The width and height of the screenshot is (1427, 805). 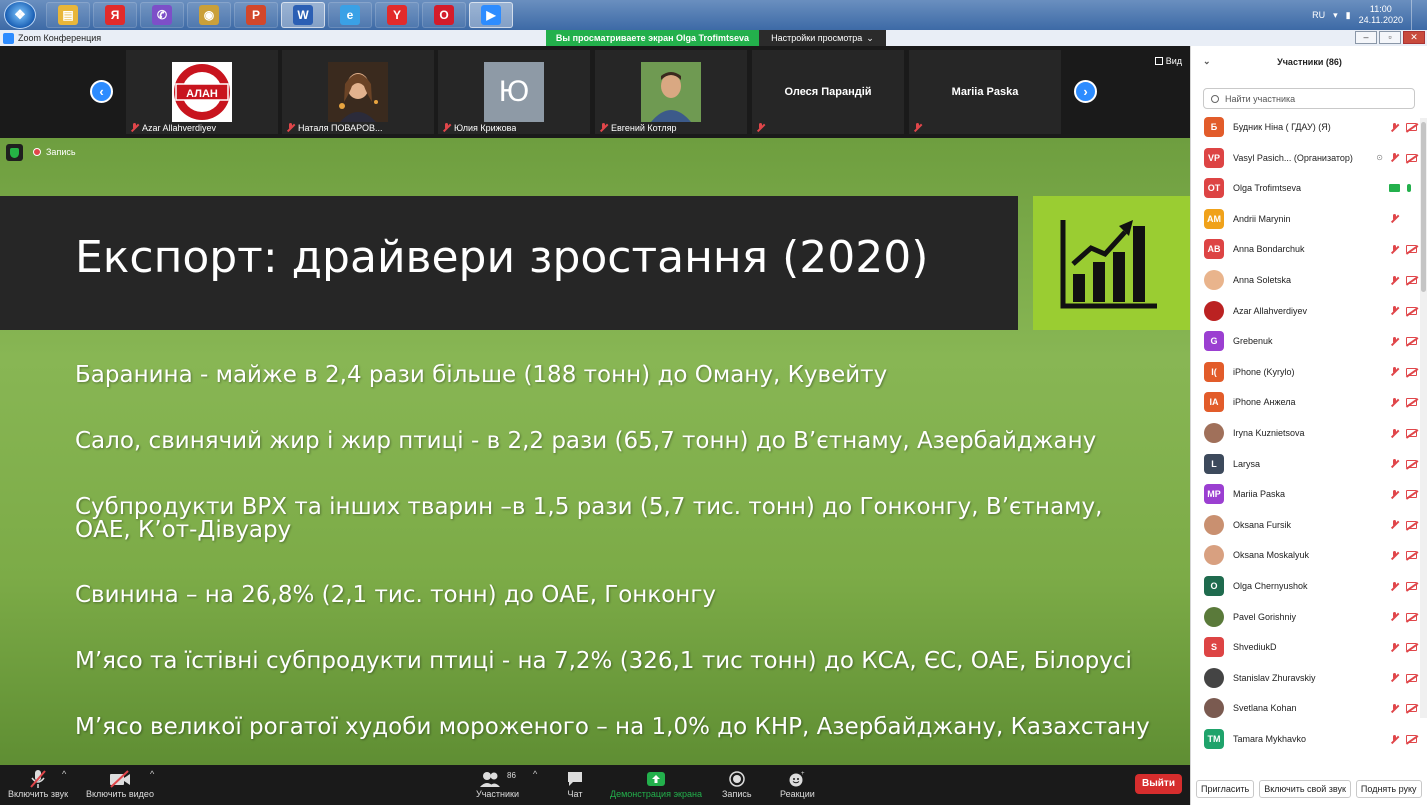 What do you see at coordinates (162, 15) in the screenshot?
I see `viber-app: ✆` at bounding box center [162, 15].